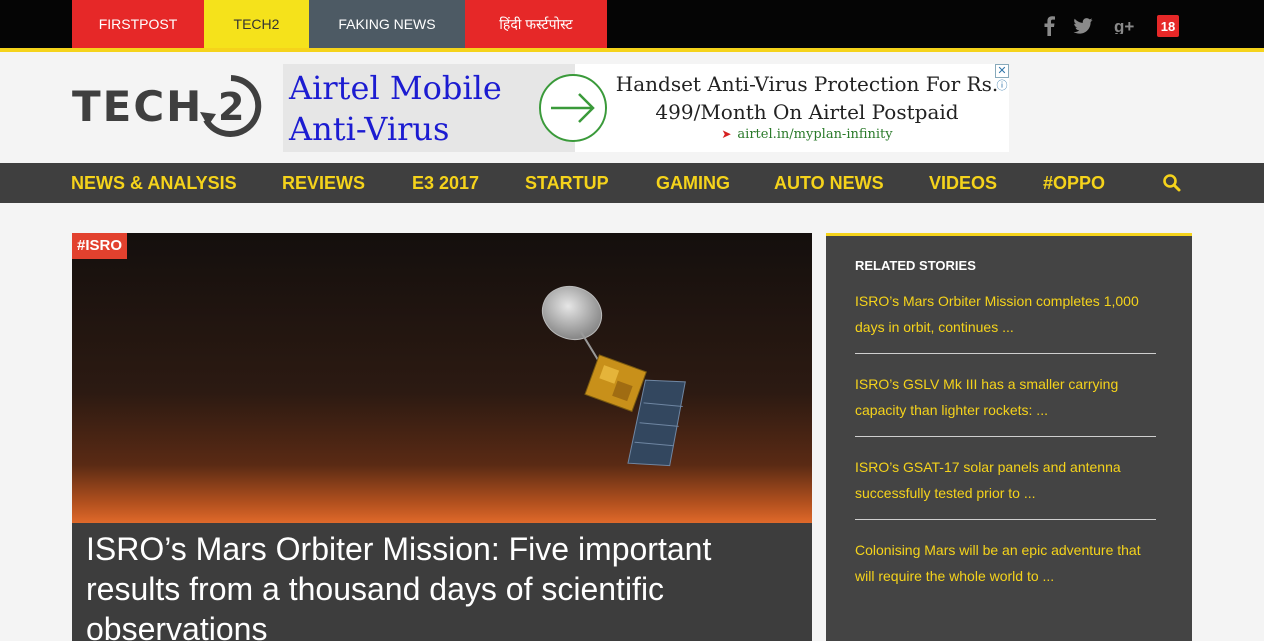 This screenshot has width=1264, height=641. I want to click on ad-close-icon: ✕, so click(1002, 71).